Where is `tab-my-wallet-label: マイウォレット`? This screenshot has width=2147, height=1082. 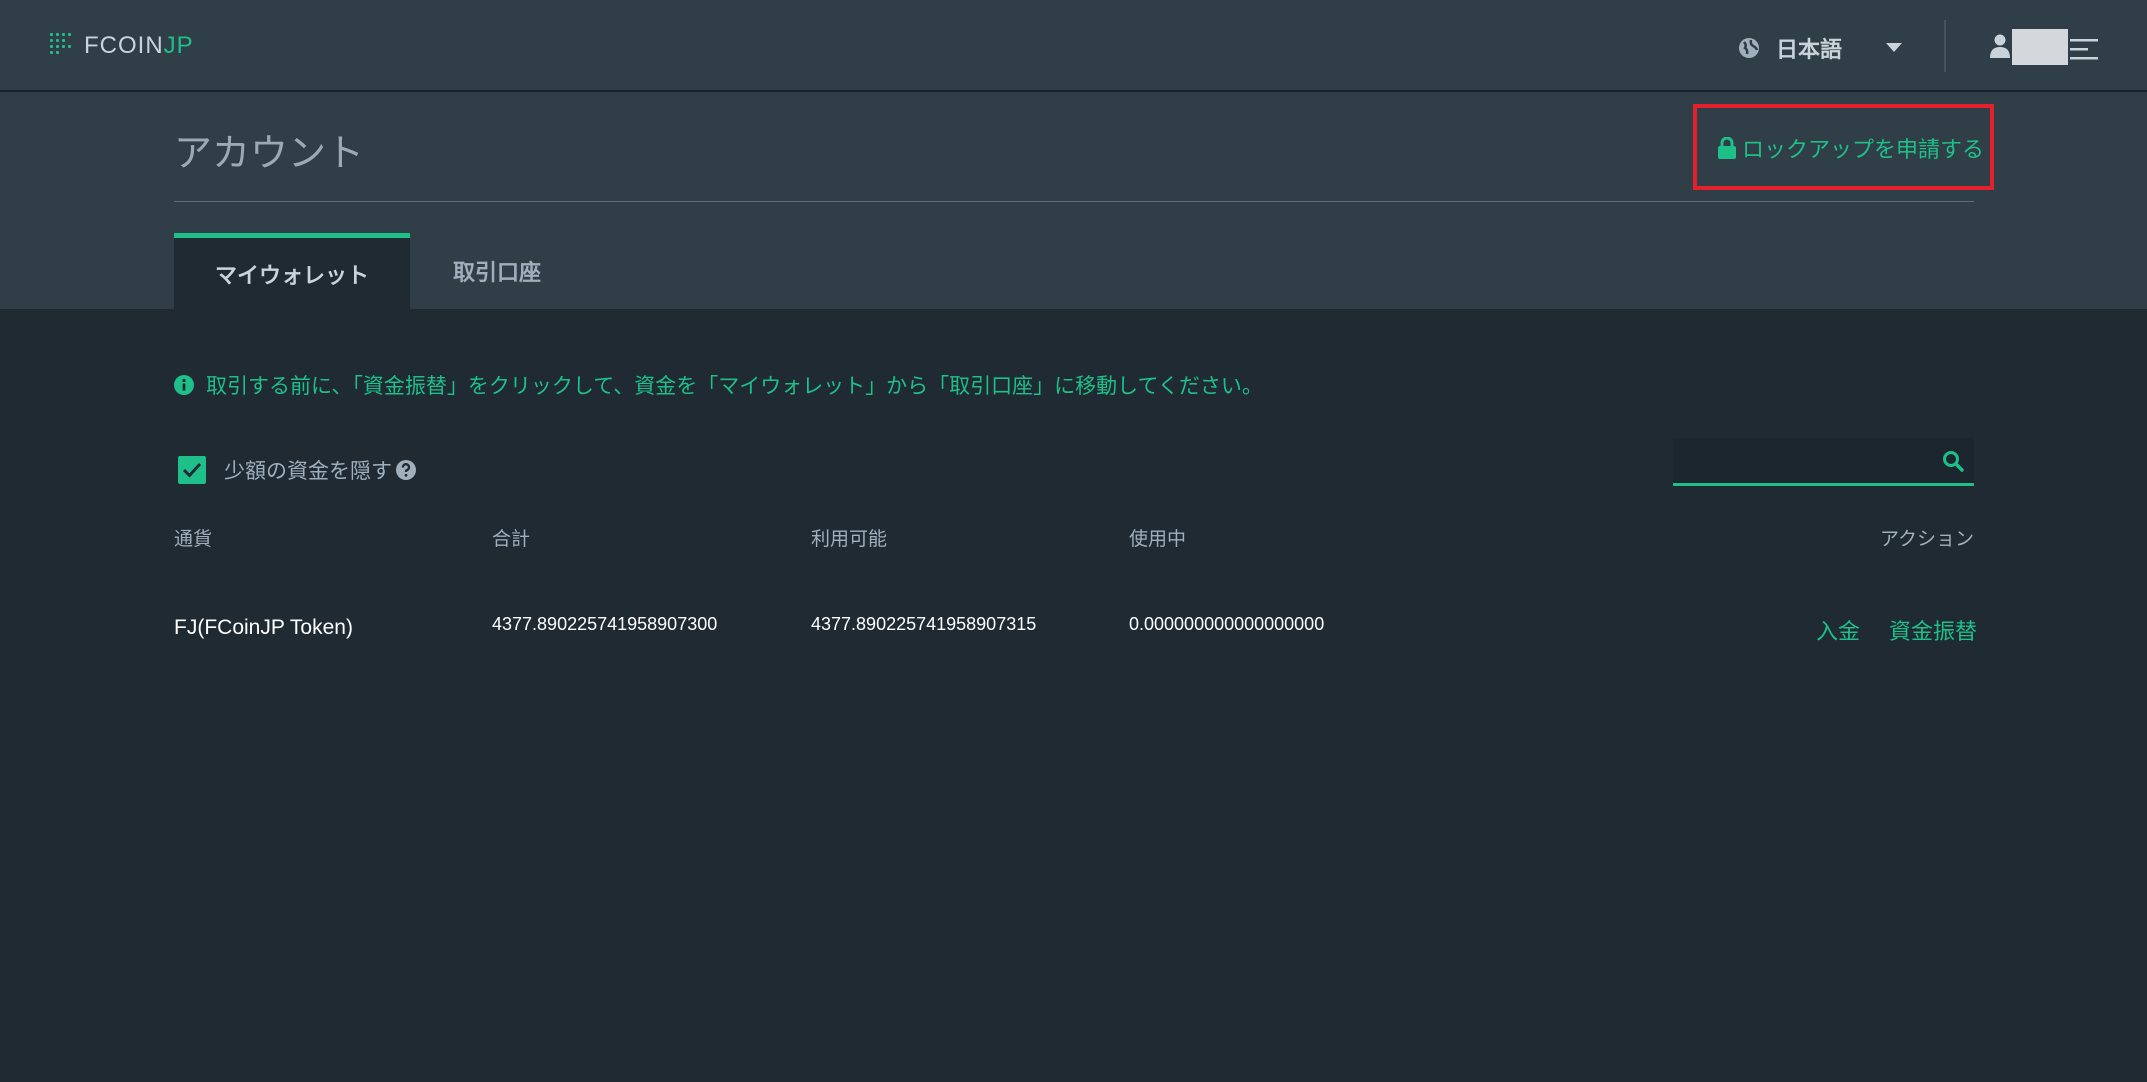 tab-my-wallet-label: マイウォレット is located at coordinates (291, 276).